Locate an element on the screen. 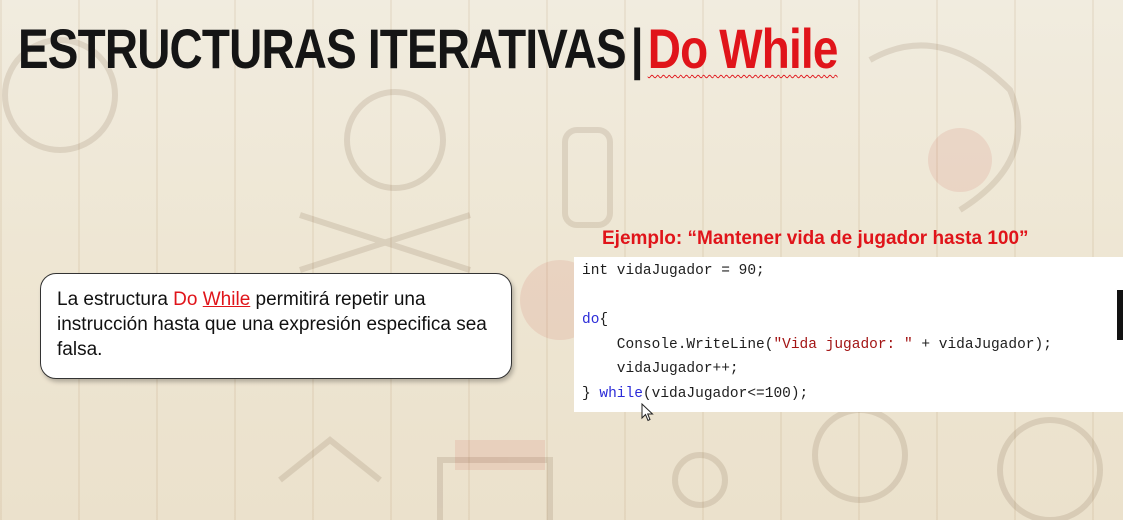 This screenshot has height=520, width=1123. code-line-1: int vidaJugador = 90; is located at coordinates (673, 271).